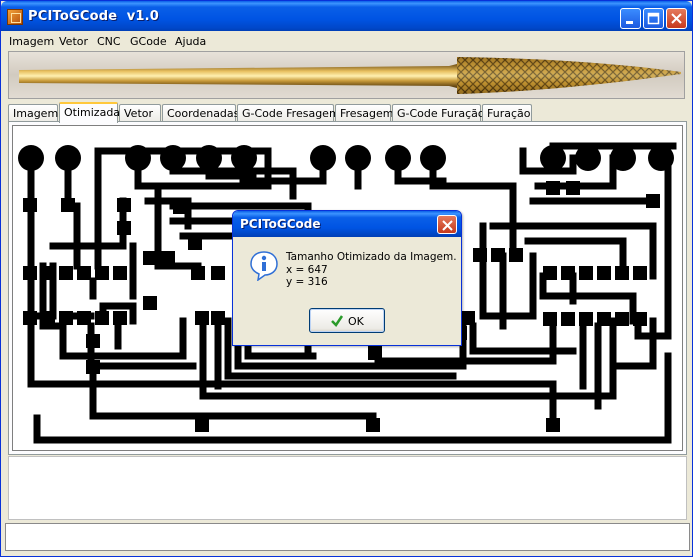  I want to click on drill-bit-banner, so click(346, 75).